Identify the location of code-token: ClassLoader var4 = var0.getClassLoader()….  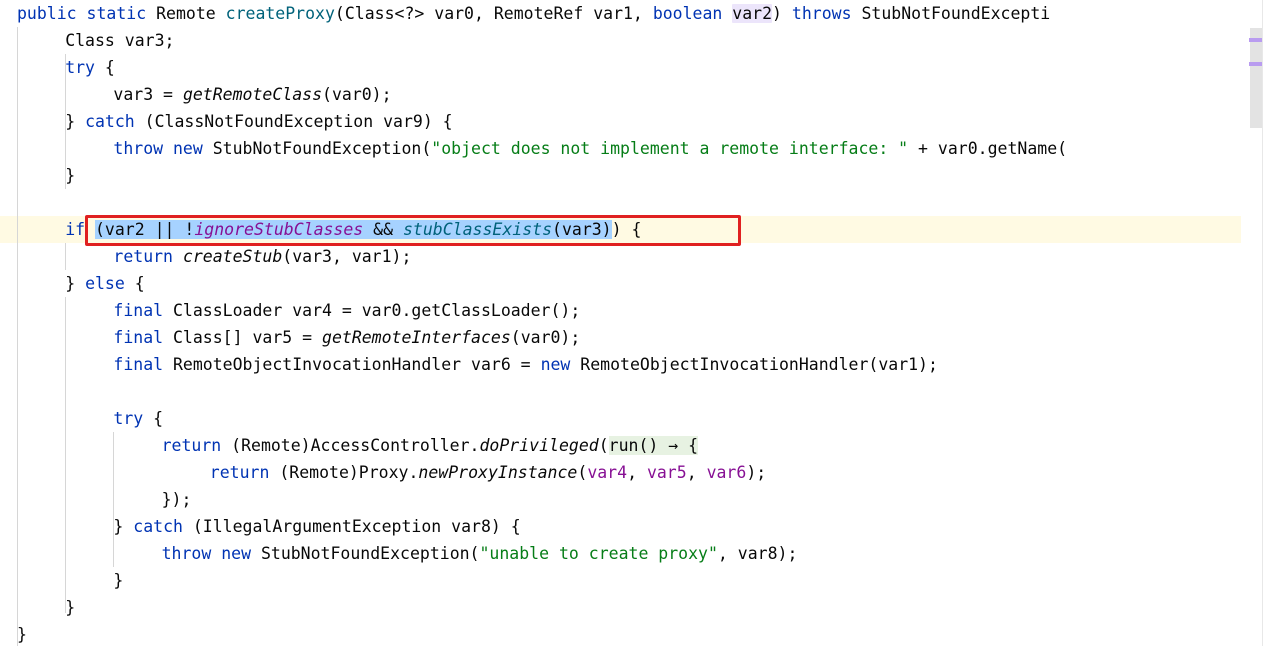
(372, 310).